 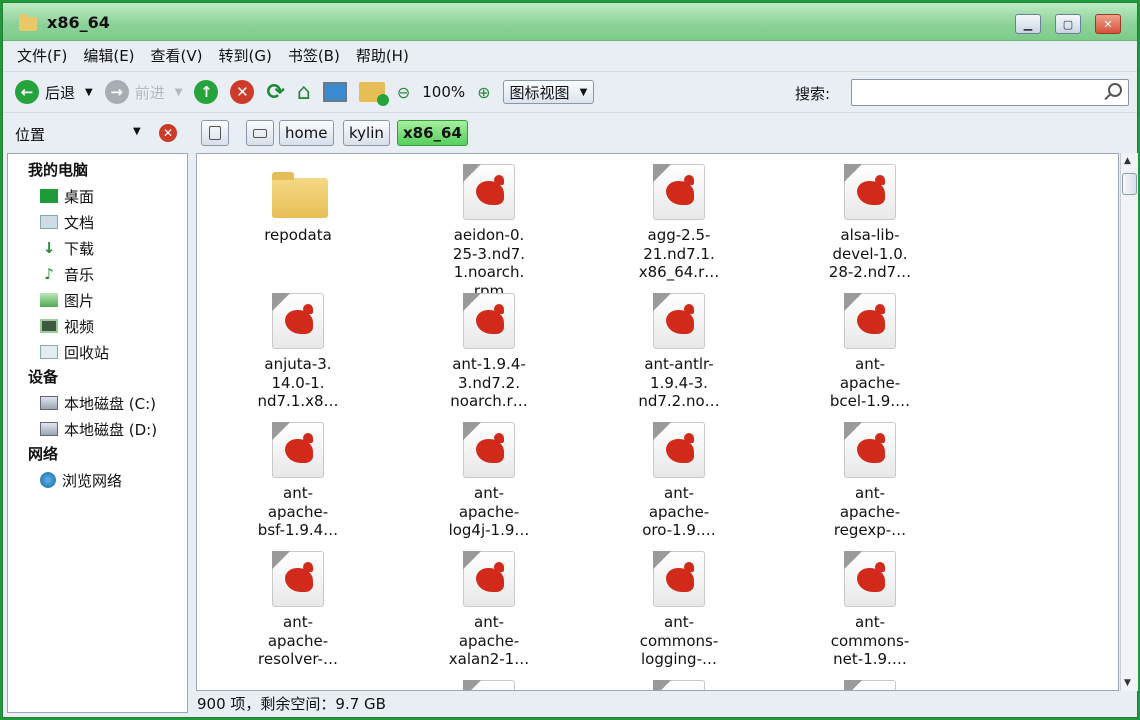 What do you see at coordinates (570, 22) in the screenshot?
I see `title-bar: x86_64 ▁ ▢ ✕` at bounding box center [570, 22].